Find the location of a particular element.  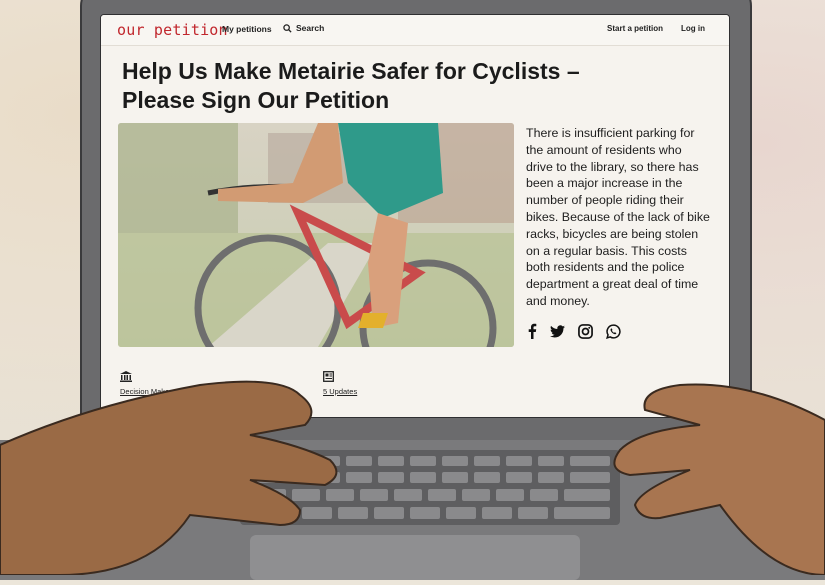

nav-my-petitions: My petitions is located at coordinates (247, 29).